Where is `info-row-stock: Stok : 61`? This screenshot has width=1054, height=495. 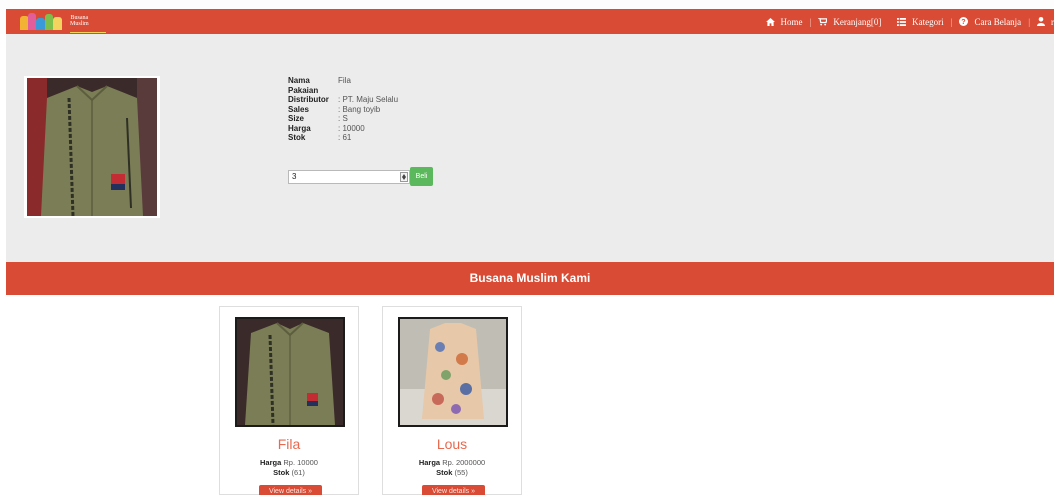 info-row-stock: Stok : 61 is located at coordinates (343, 138).